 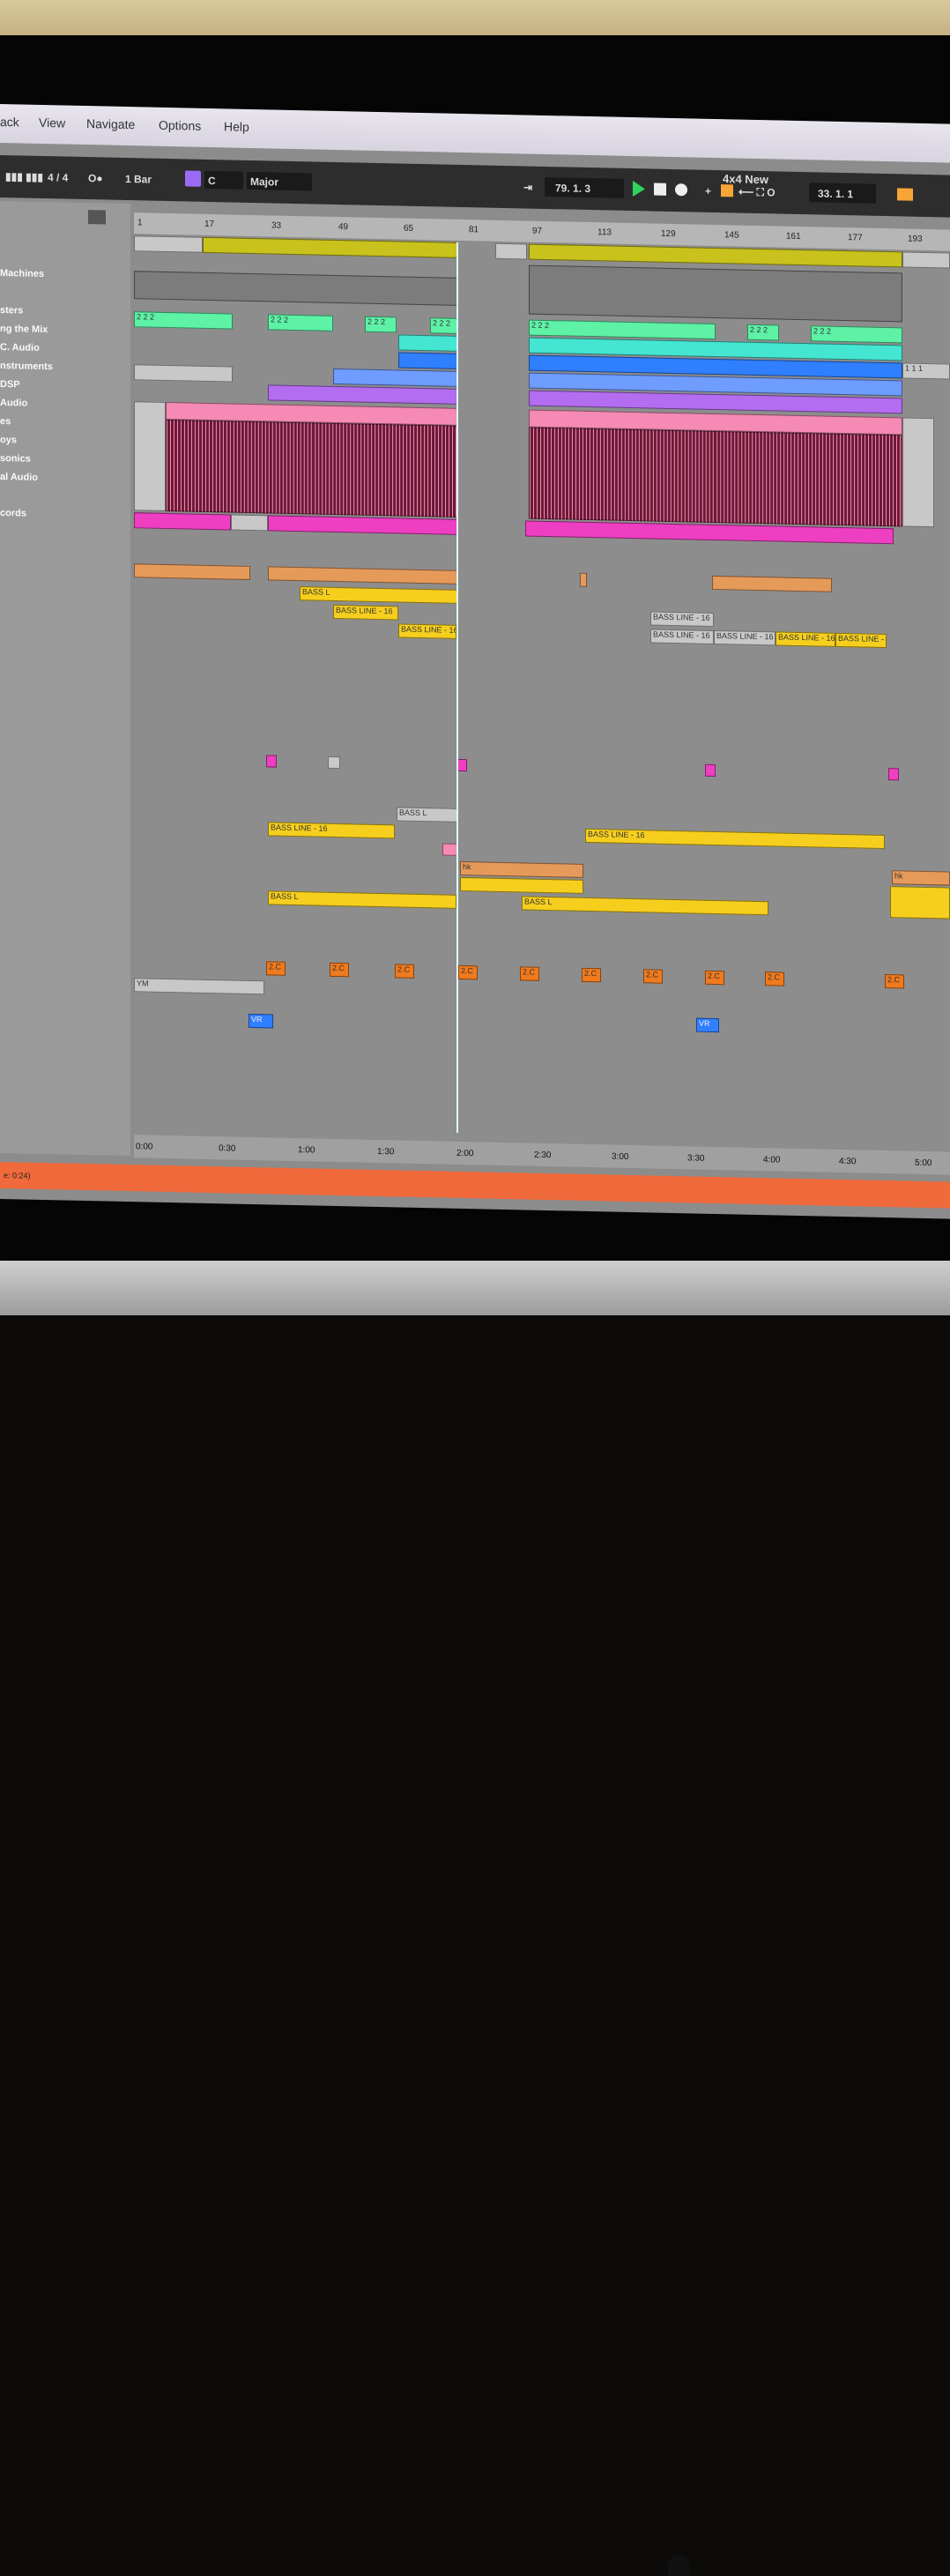 I want to click on clip: YM, so click(x=199, y=986).